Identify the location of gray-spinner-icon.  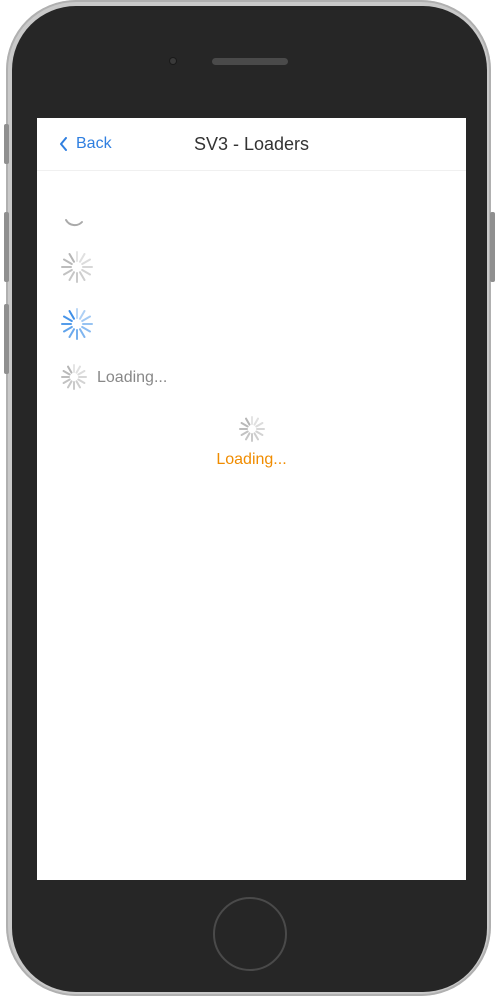
(77, 267).